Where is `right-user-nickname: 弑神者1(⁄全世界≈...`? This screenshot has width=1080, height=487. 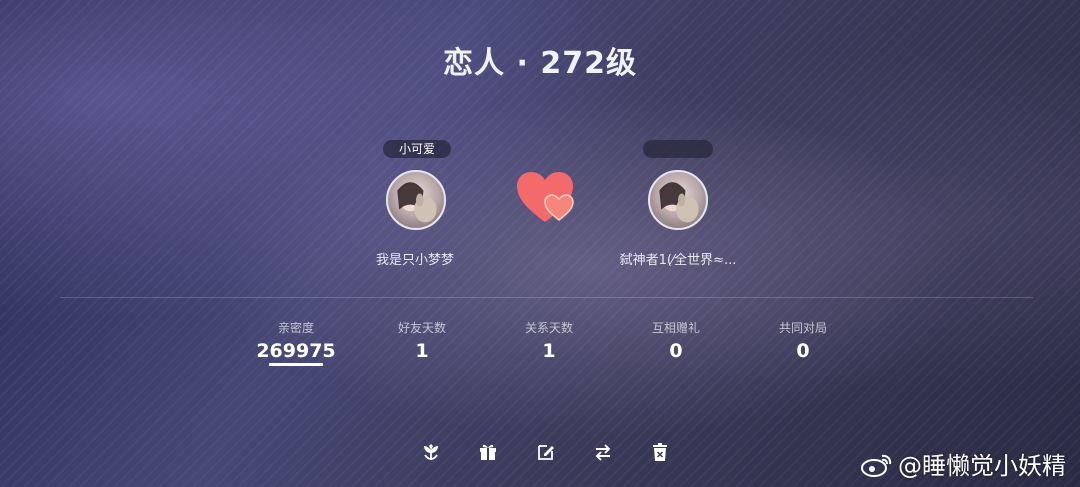
right-user-nickname: 弑神者1(⁄全世界≈... is located at coordinates (678, 260).